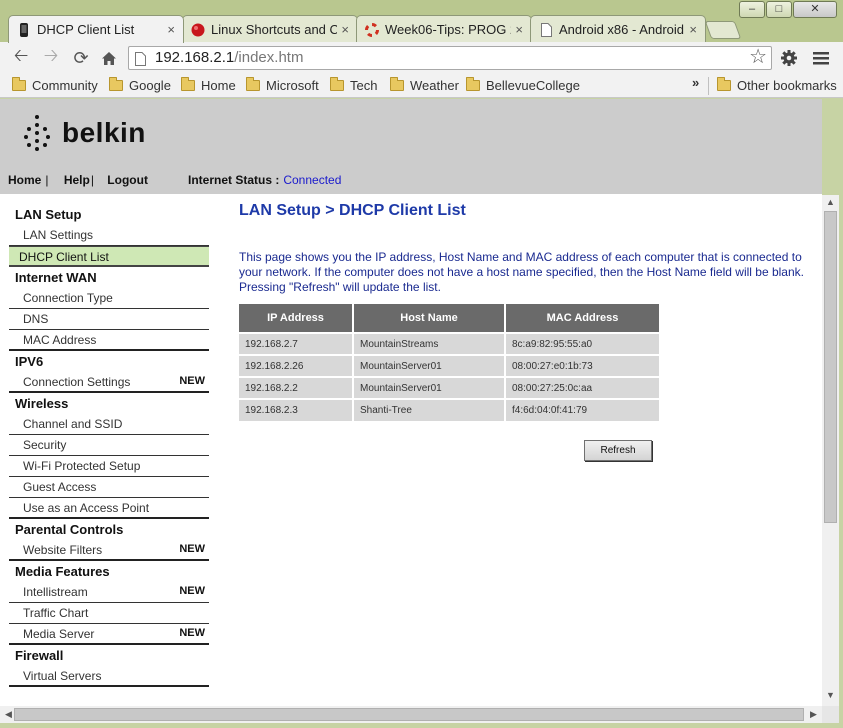 Image resolution: width=843 pixels, height=728 pixels. Describe the element at coordinates (109, 487) in the screenshot. I see `sidebar-item-guest-access: Guest Access` at that location.